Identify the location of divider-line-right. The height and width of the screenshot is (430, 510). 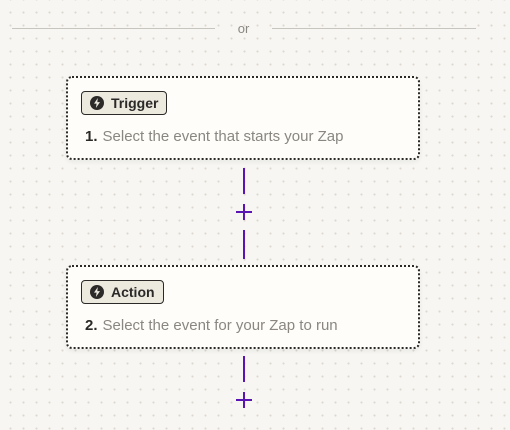
(374, 28).